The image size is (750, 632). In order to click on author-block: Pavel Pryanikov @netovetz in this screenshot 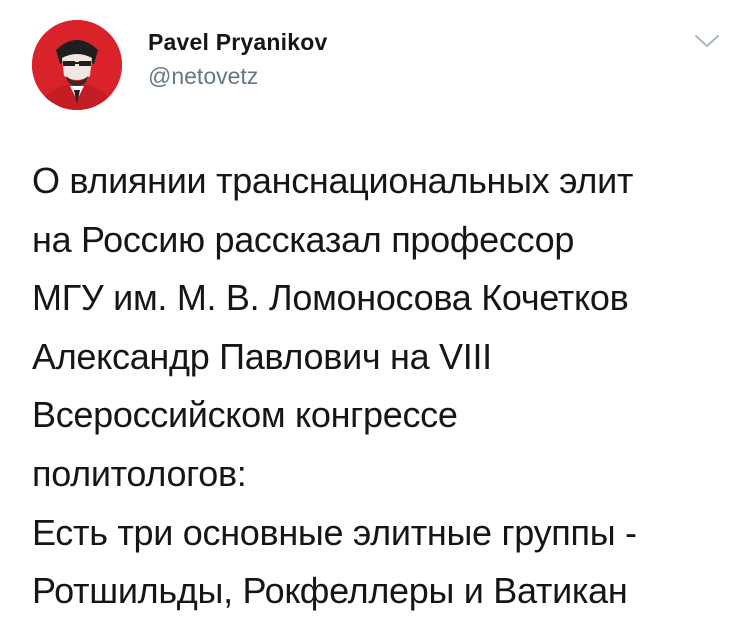, I will do `click(237, 59)`.